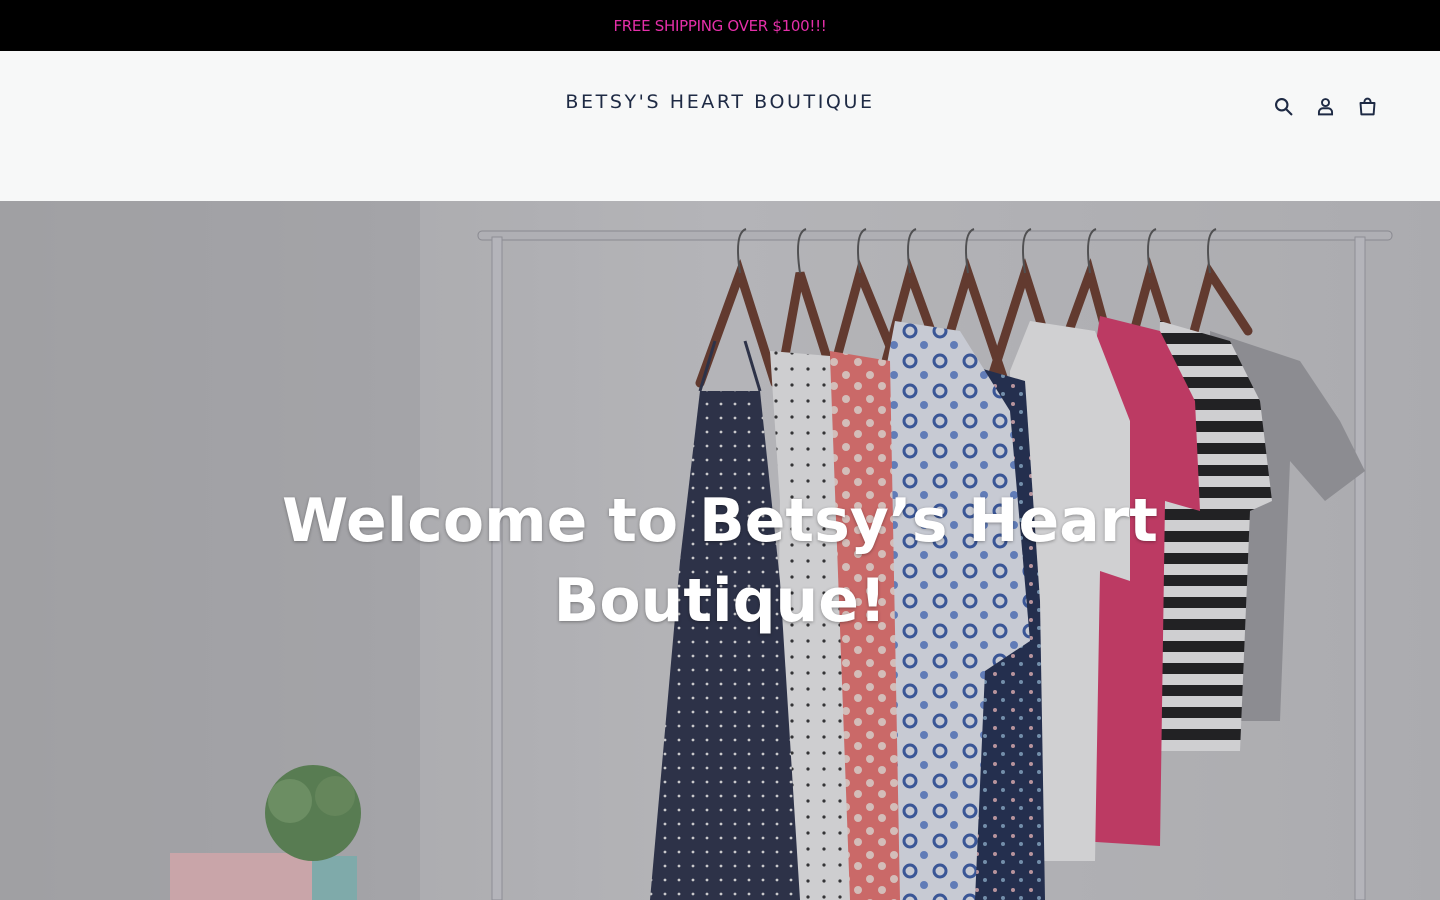 This screenshot has height=900, width=1440. I want to click on hero-title: Welcome to Betsy’s Heart Boutique!, so click(720, 561).